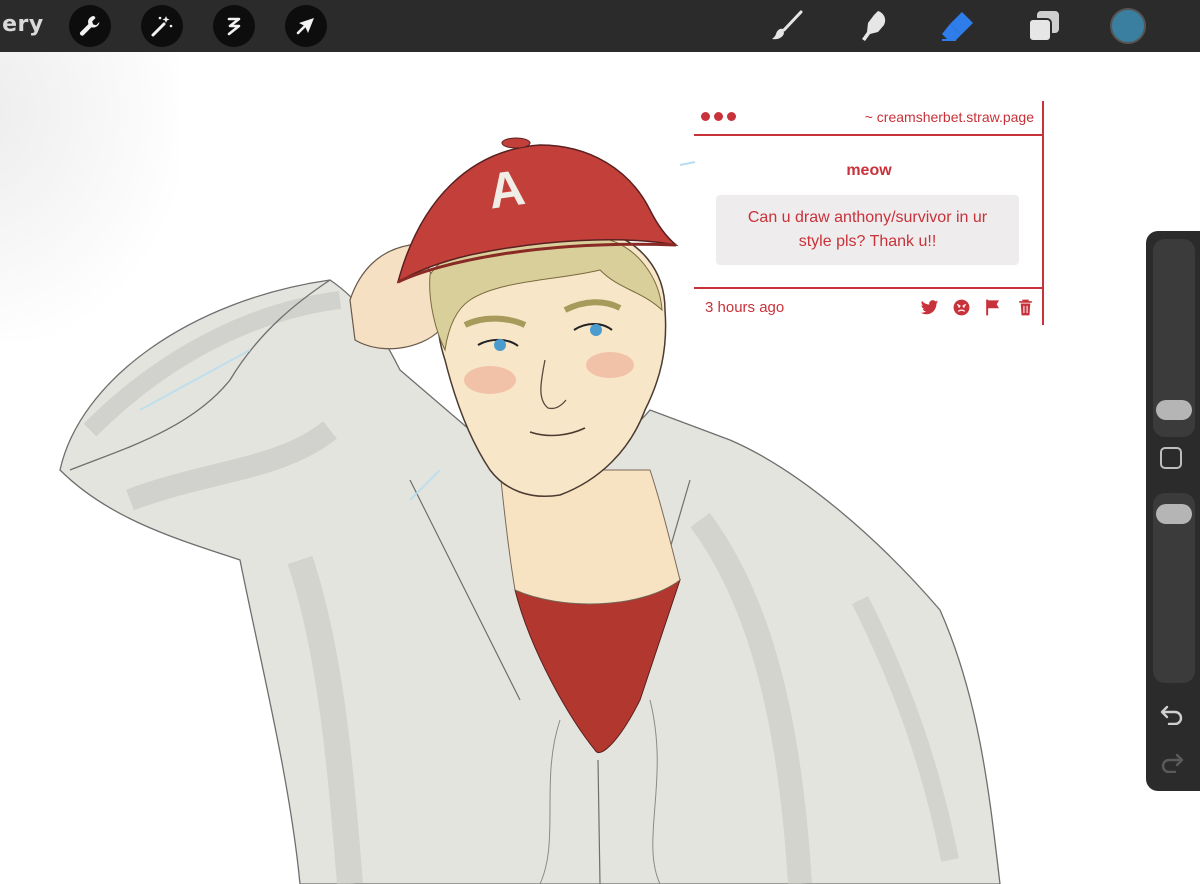 This screenshot has height=884, width=1200. I want to click on wrench-icon, so click(89, 26).